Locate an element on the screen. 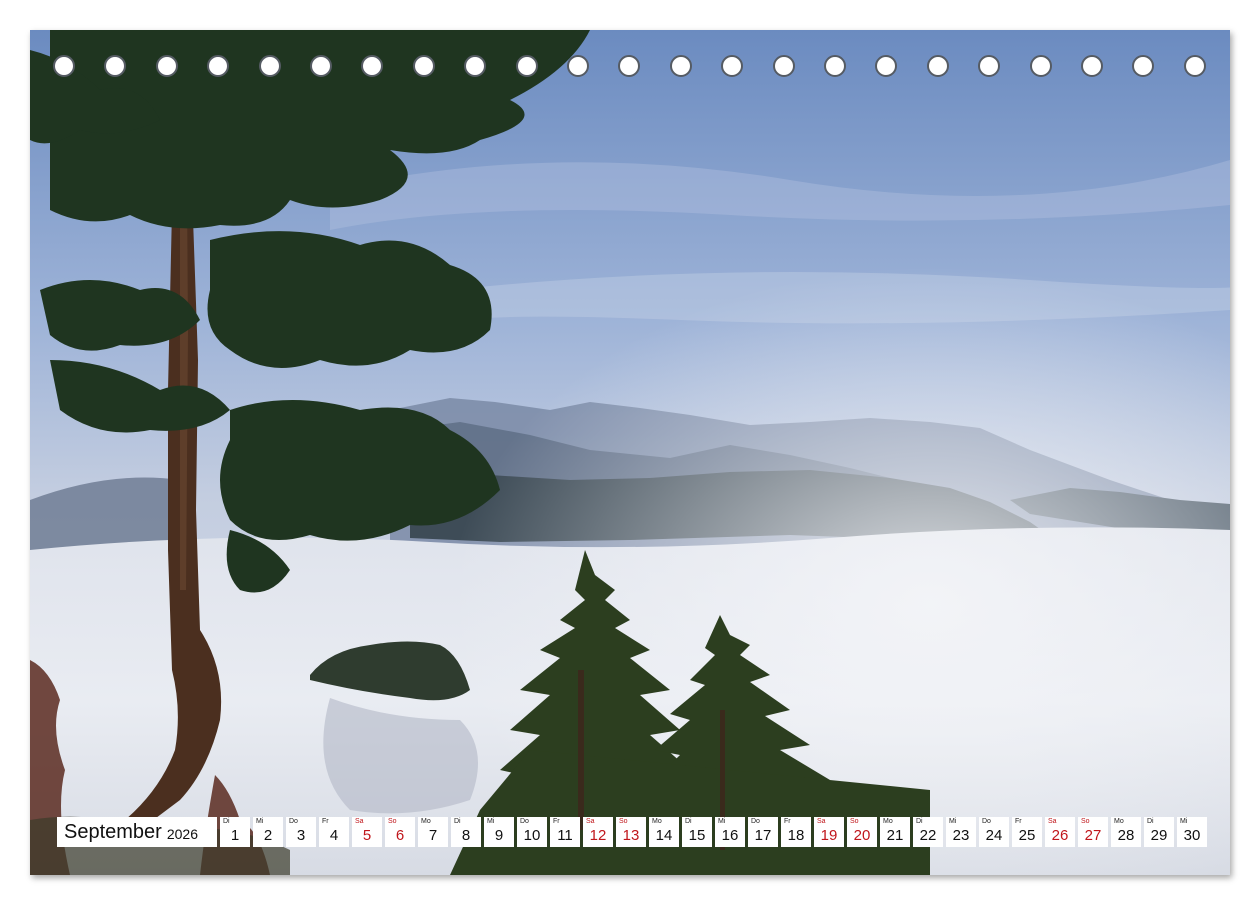 The image size is (1260, 905). day-number: 20 is located at coordinates (862, 835).